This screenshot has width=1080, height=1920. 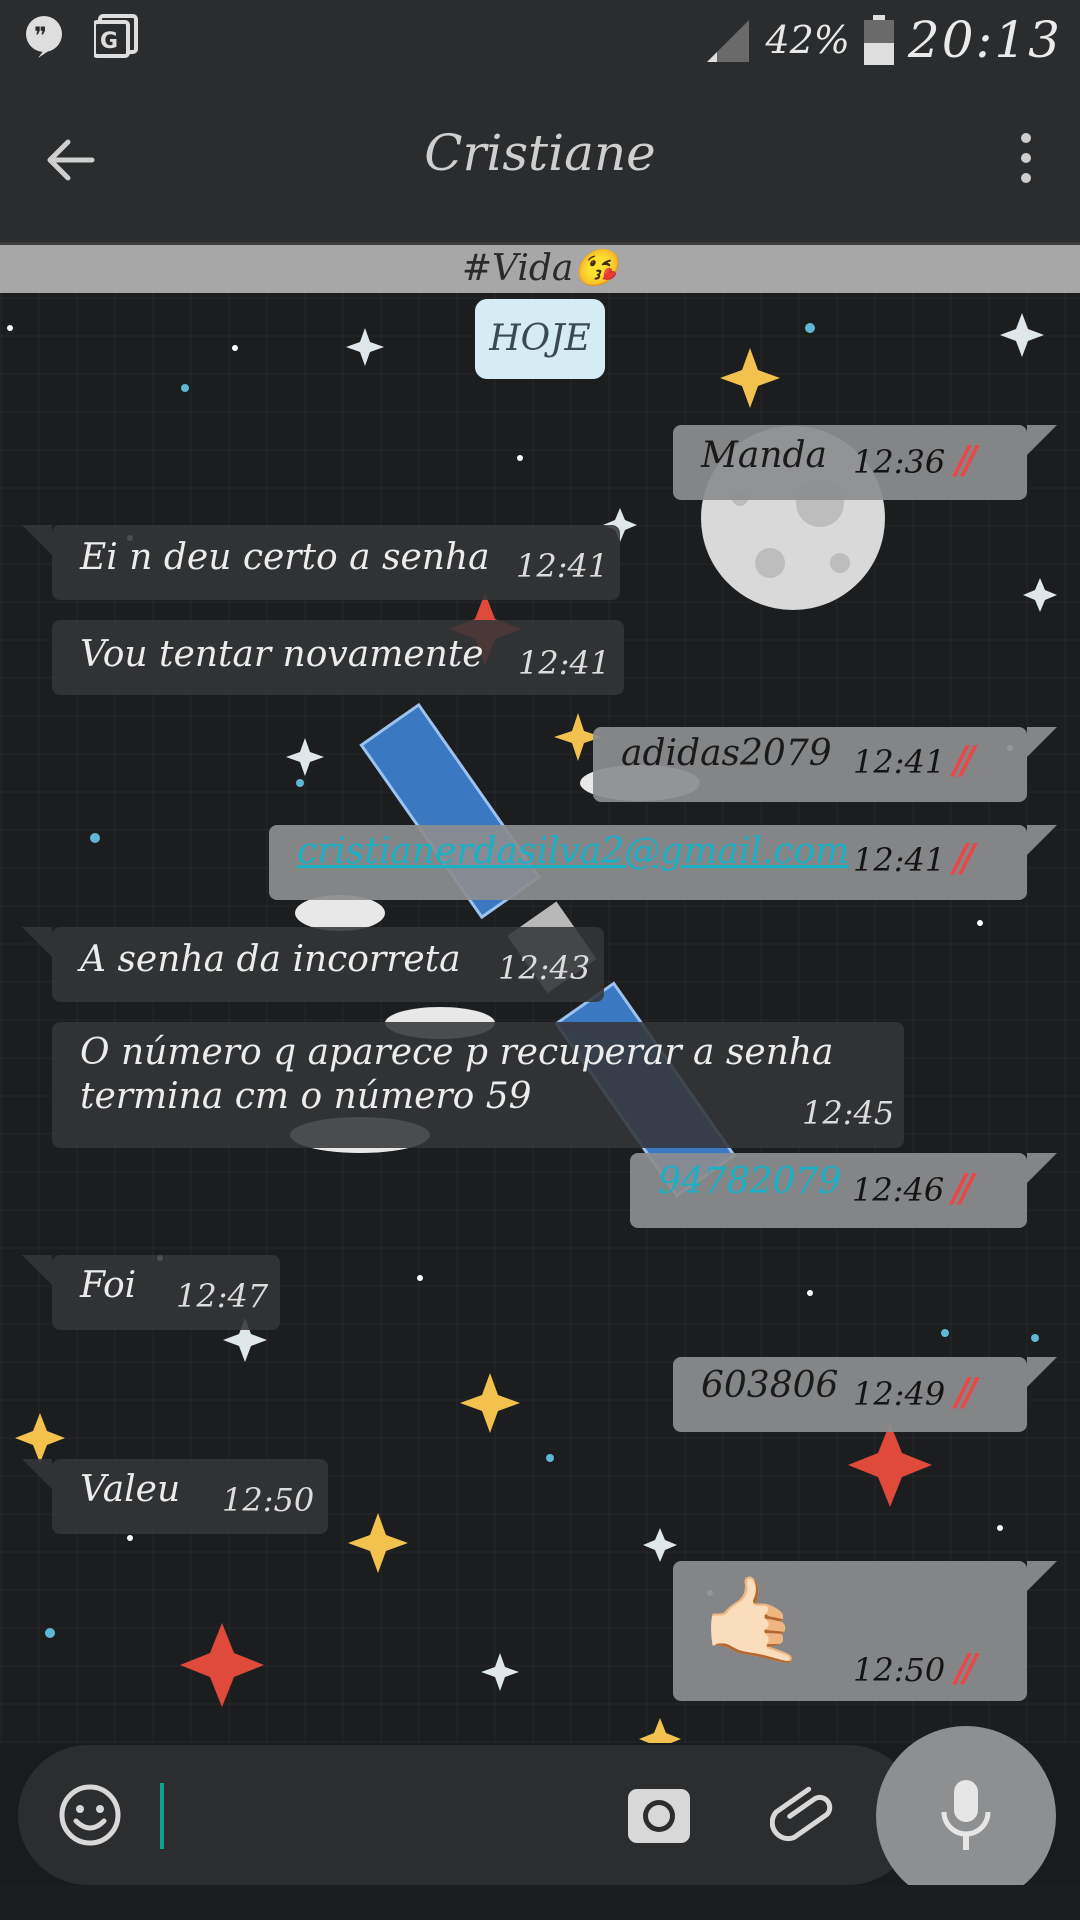 What do you see at coordinates (130, 1489) in the screenshot?
I see `message-text: Valeu` at bounding box center [130, 1489].